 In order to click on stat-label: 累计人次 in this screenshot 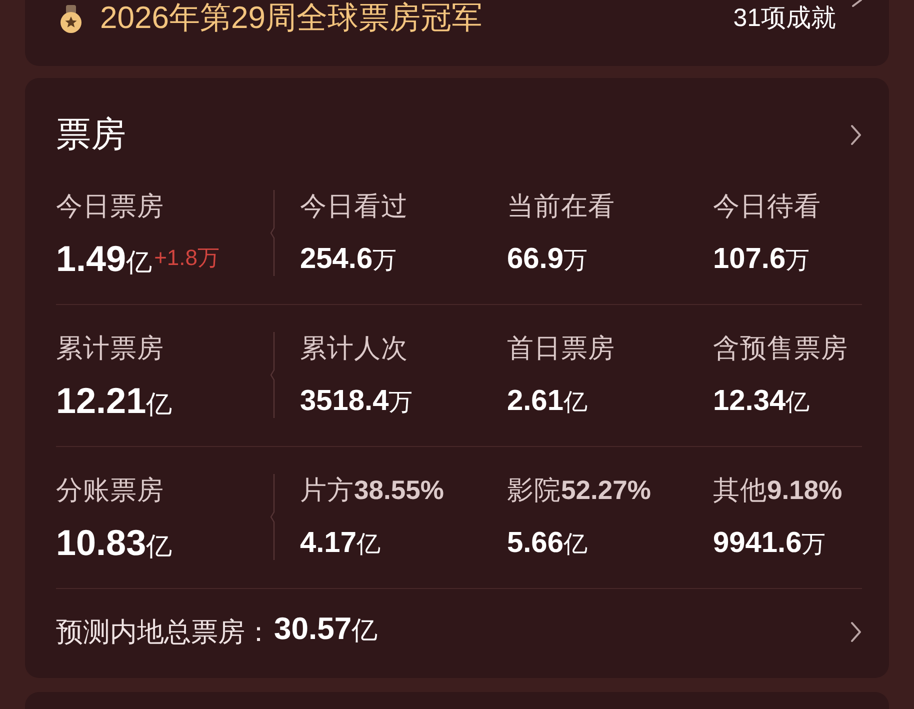, I will do `click(354, 348)`.